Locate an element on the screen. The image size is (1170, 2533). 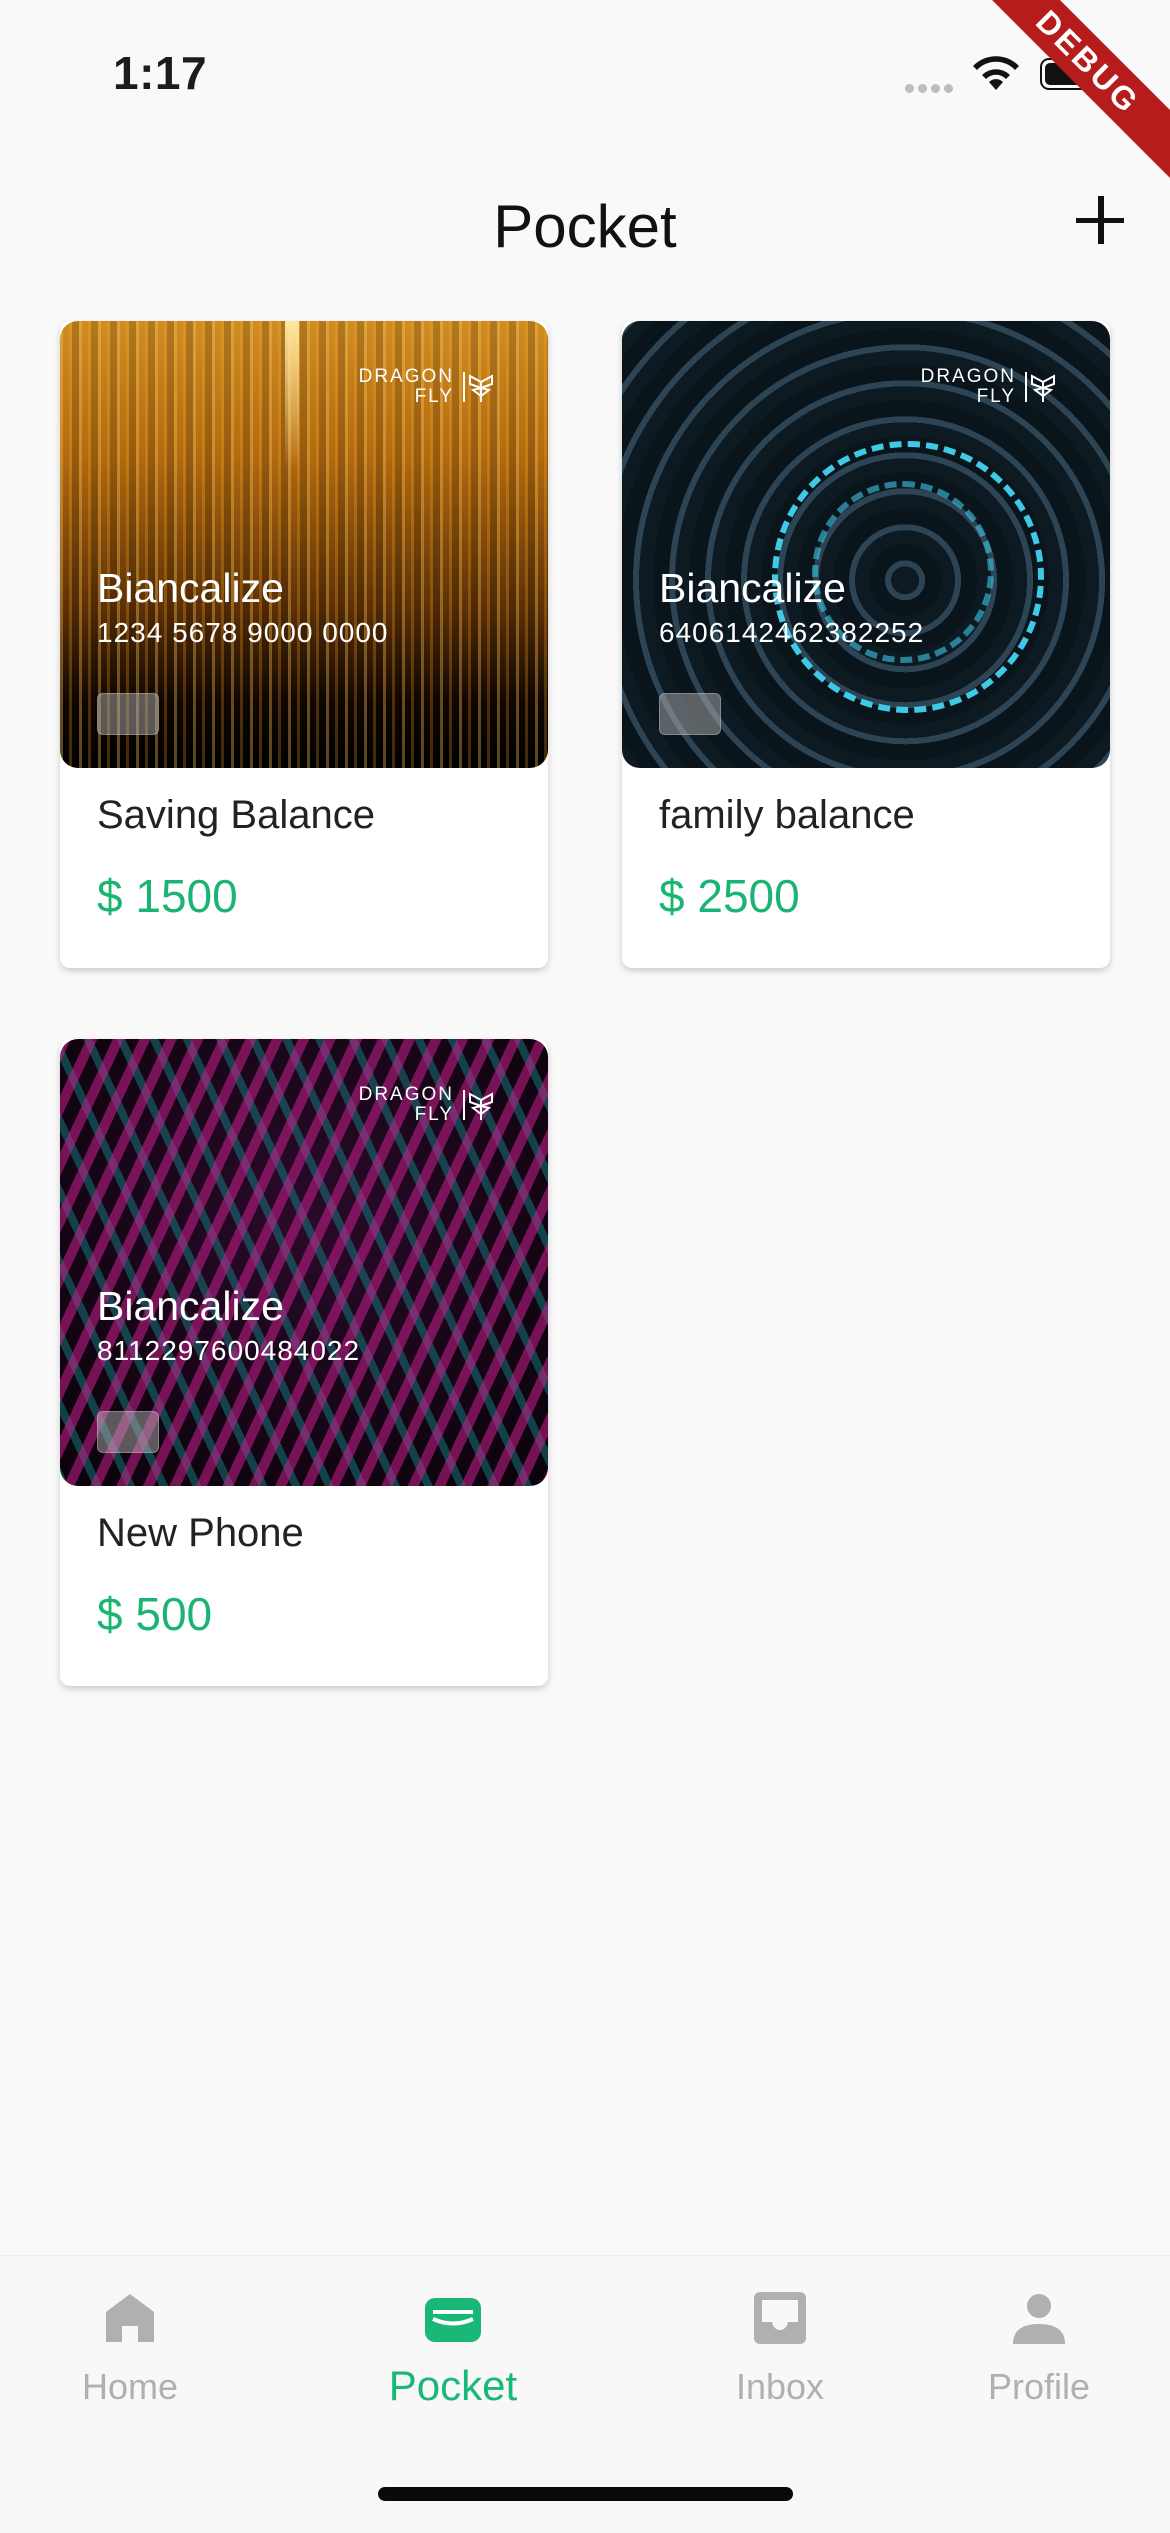
nav-profile: Profile is located at coordinates (1039, 2336).